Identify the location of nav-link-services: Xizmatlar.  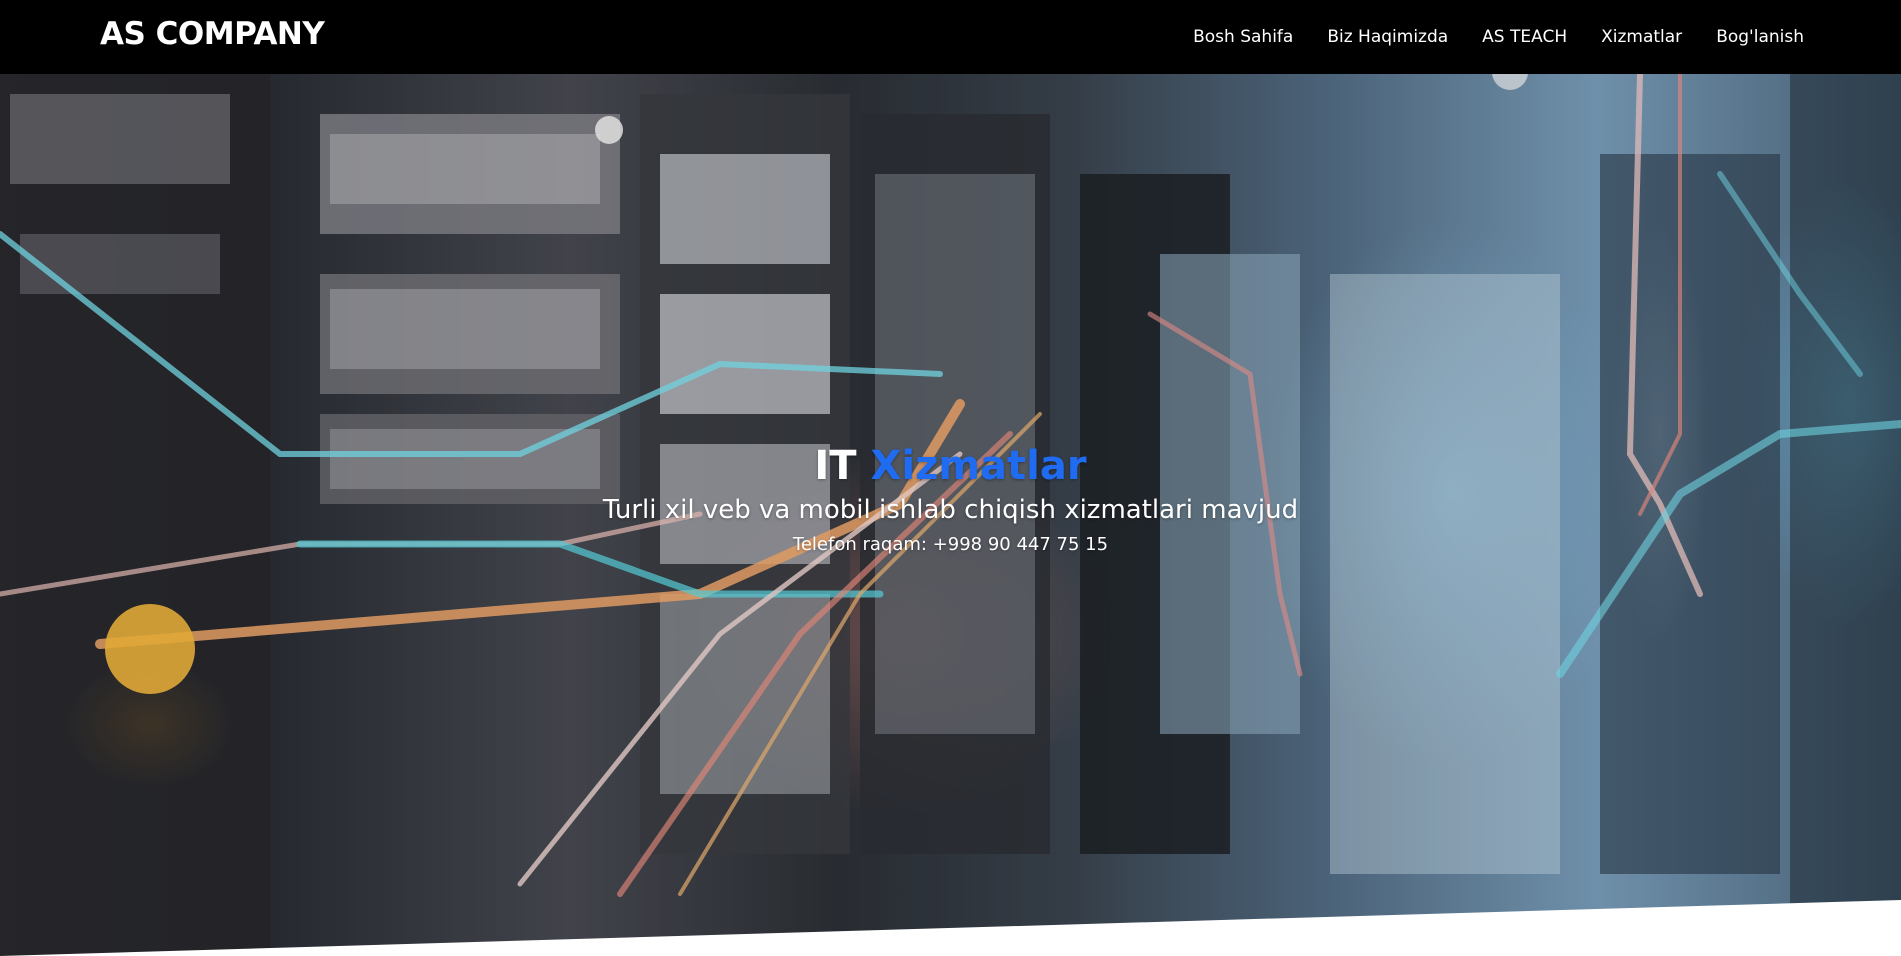
(1641, 37).